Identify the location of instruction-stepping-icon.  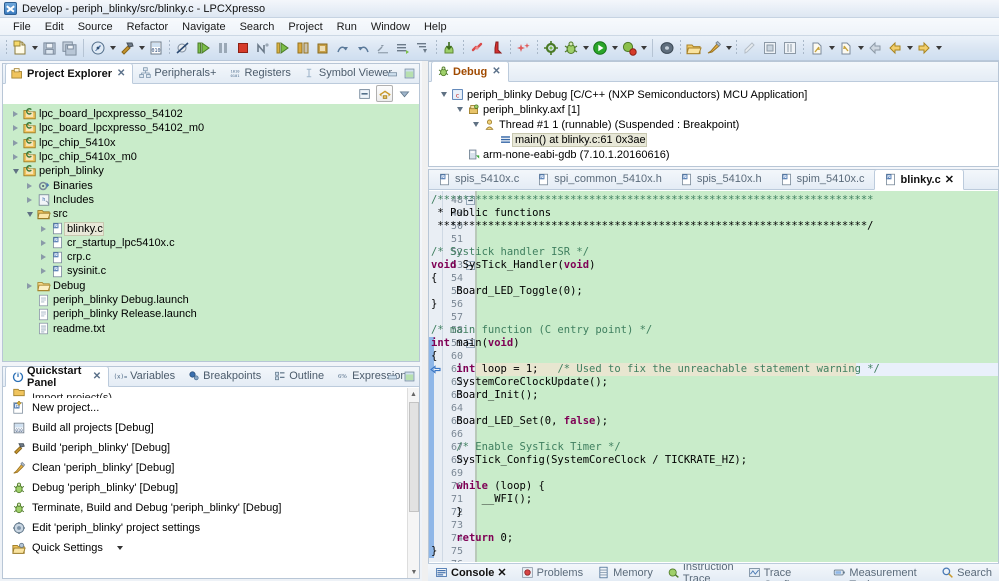
(343, 48).